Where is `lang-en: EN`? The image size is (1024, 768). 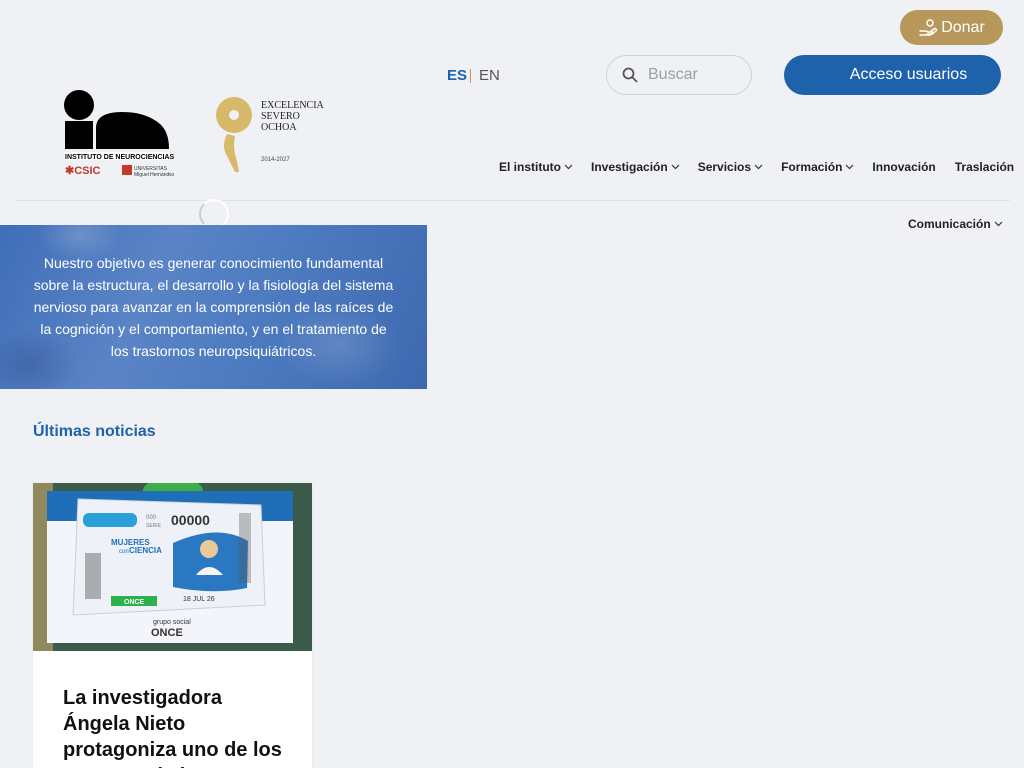 lang-en: EN is located at coordinates (489, 75).